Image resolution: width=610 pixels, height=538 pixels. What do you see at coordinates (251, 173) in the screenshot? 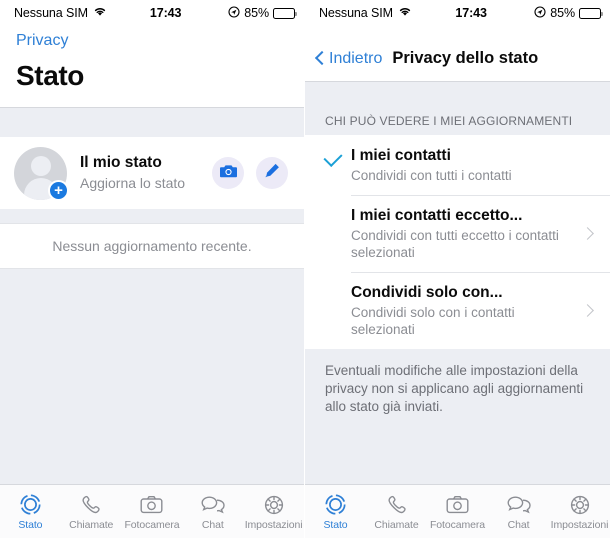
I see `status-action-buttons` at bounding box center [251, 173].